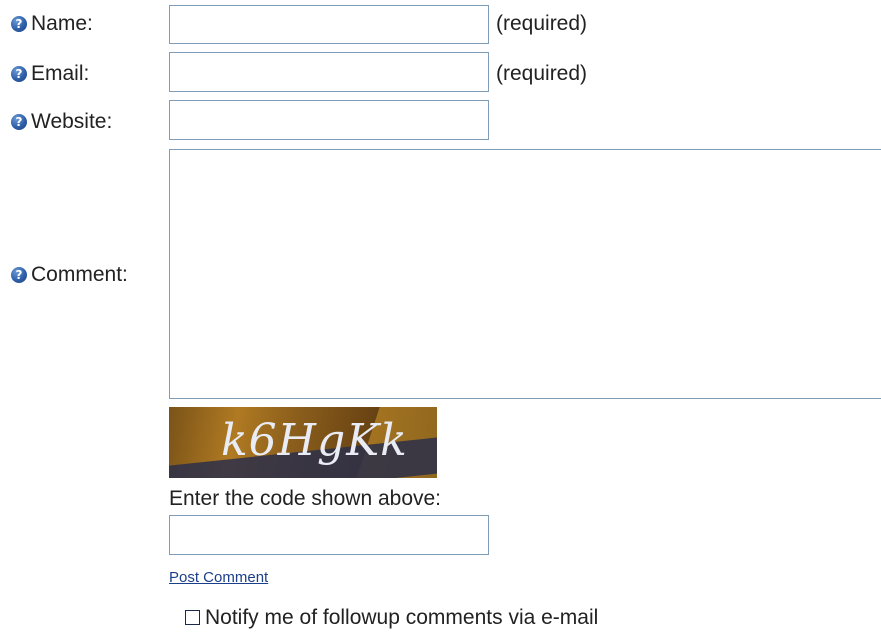 Image resolution: width=881 pixels, height=633 pixels. I want to click on email-input, so click(329, 72).